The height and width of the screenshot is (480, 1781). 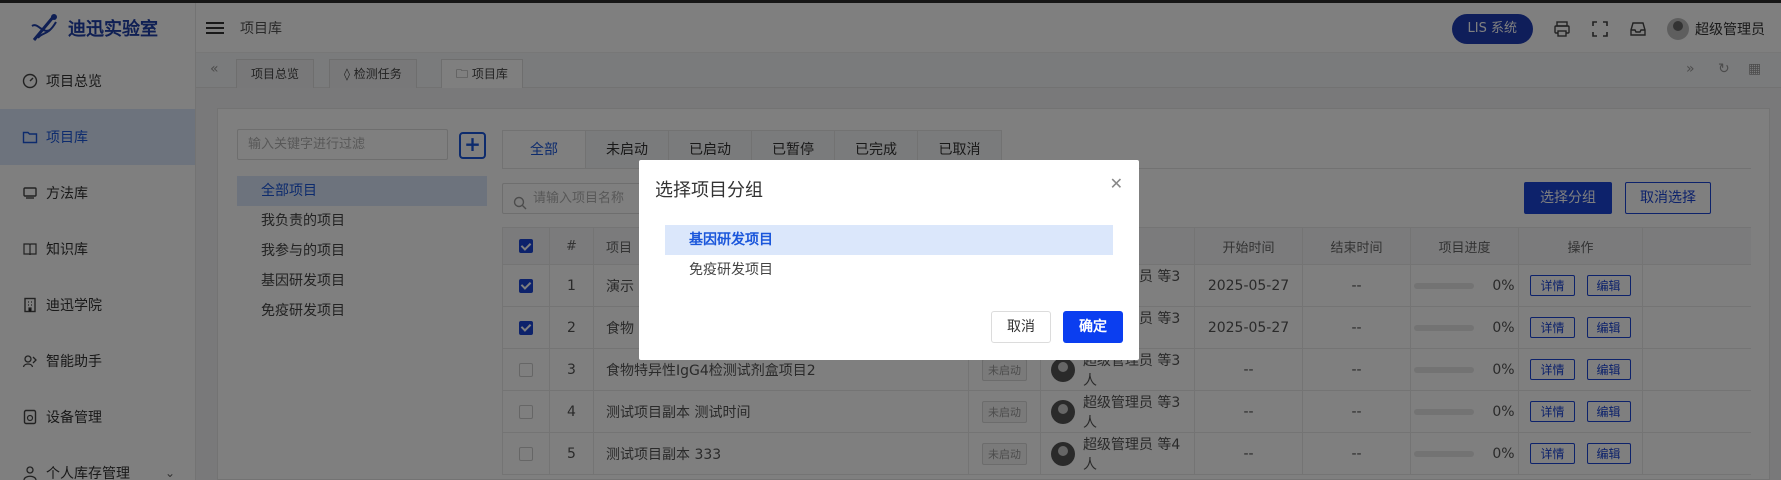 I want to click on dialog-group-list: 基因研发项目 免疫研发项目, so click(x=889, y=255).